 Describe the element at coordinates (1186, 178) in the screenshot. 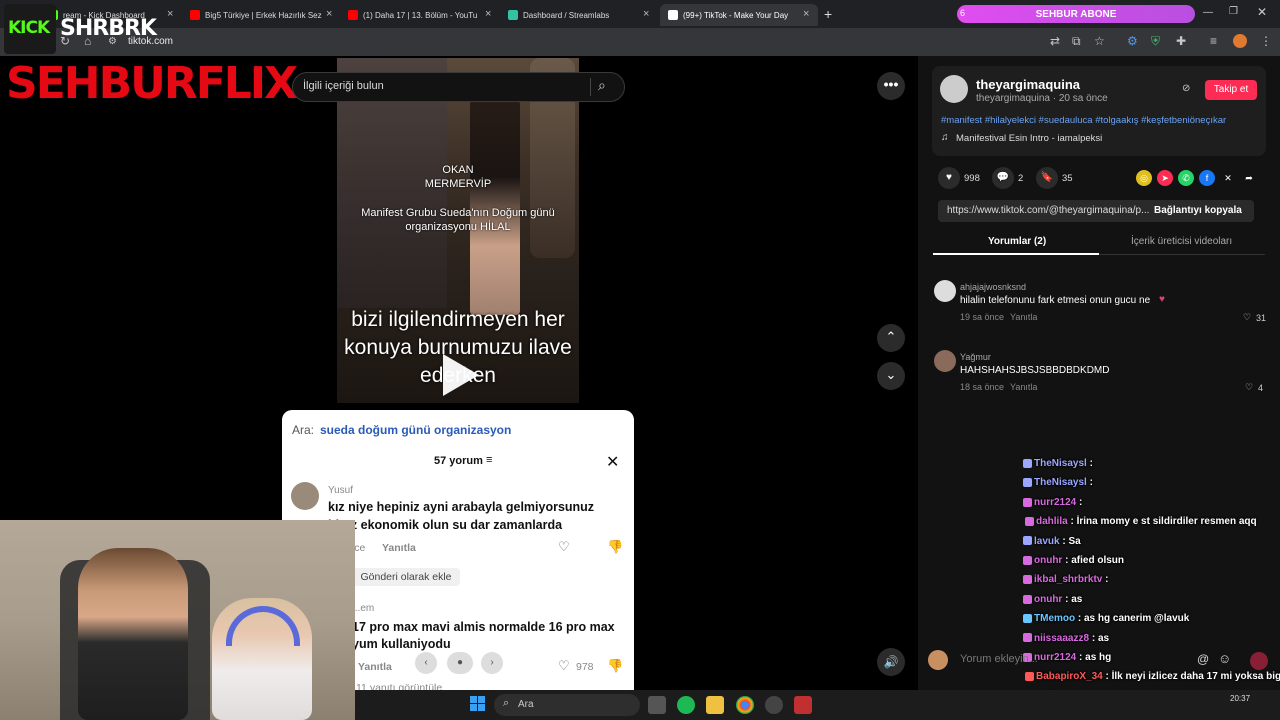

I see `whatsapp-icon: ✆` at that location.